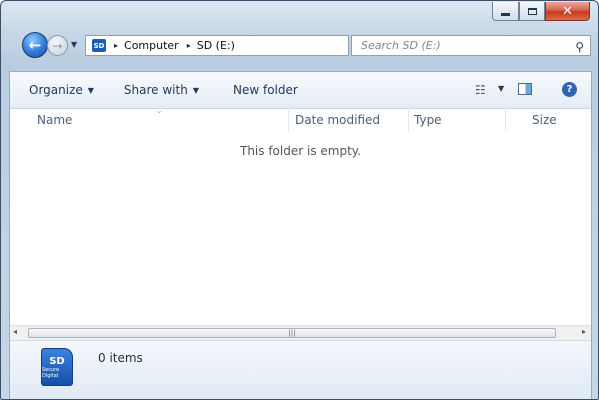  I want to click on share-with-button: Share with ▼, so click(161, 90).